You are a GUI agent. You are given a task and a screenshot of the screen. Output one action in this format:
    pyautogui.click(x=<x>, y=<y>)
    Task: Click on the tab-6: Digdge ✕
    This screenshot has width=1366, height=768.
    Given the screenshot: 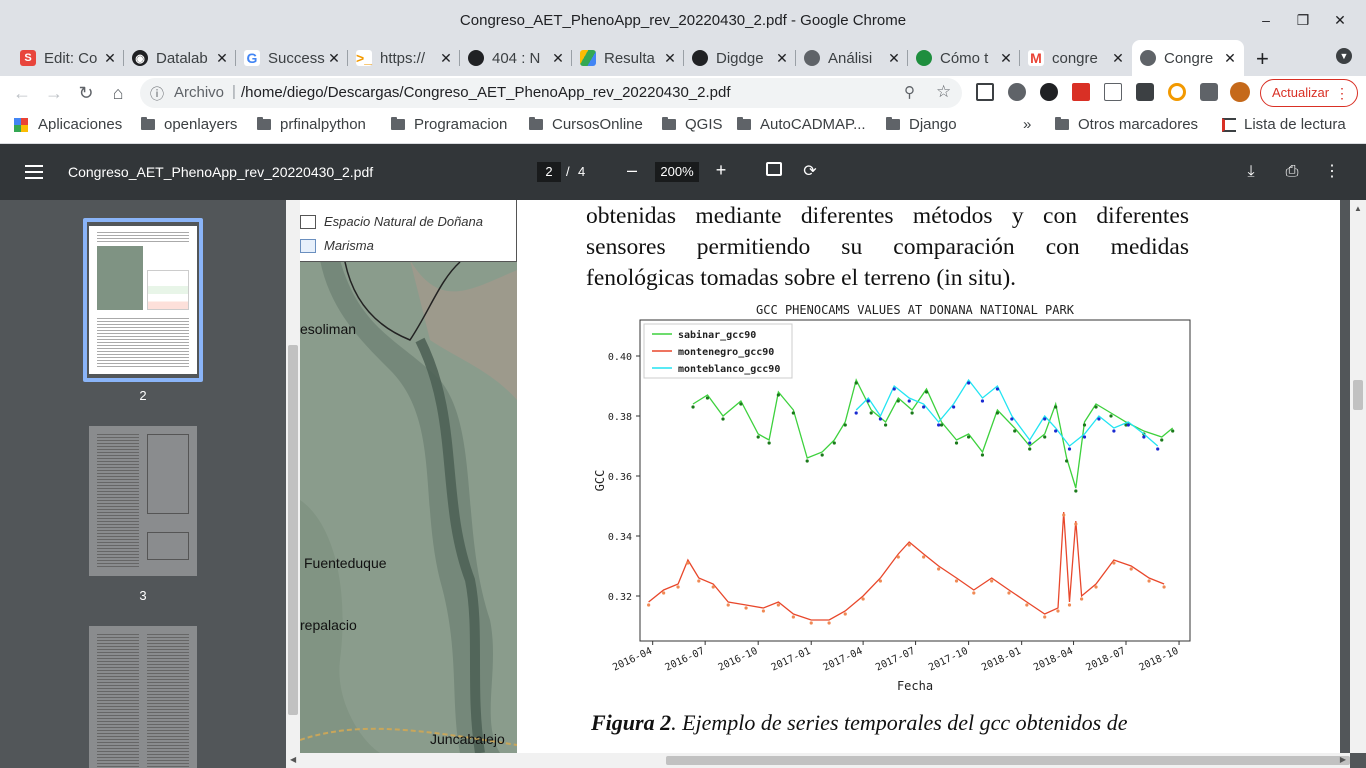 What is the action you would take?
    pyautogui.click(x=740, y=58)
    